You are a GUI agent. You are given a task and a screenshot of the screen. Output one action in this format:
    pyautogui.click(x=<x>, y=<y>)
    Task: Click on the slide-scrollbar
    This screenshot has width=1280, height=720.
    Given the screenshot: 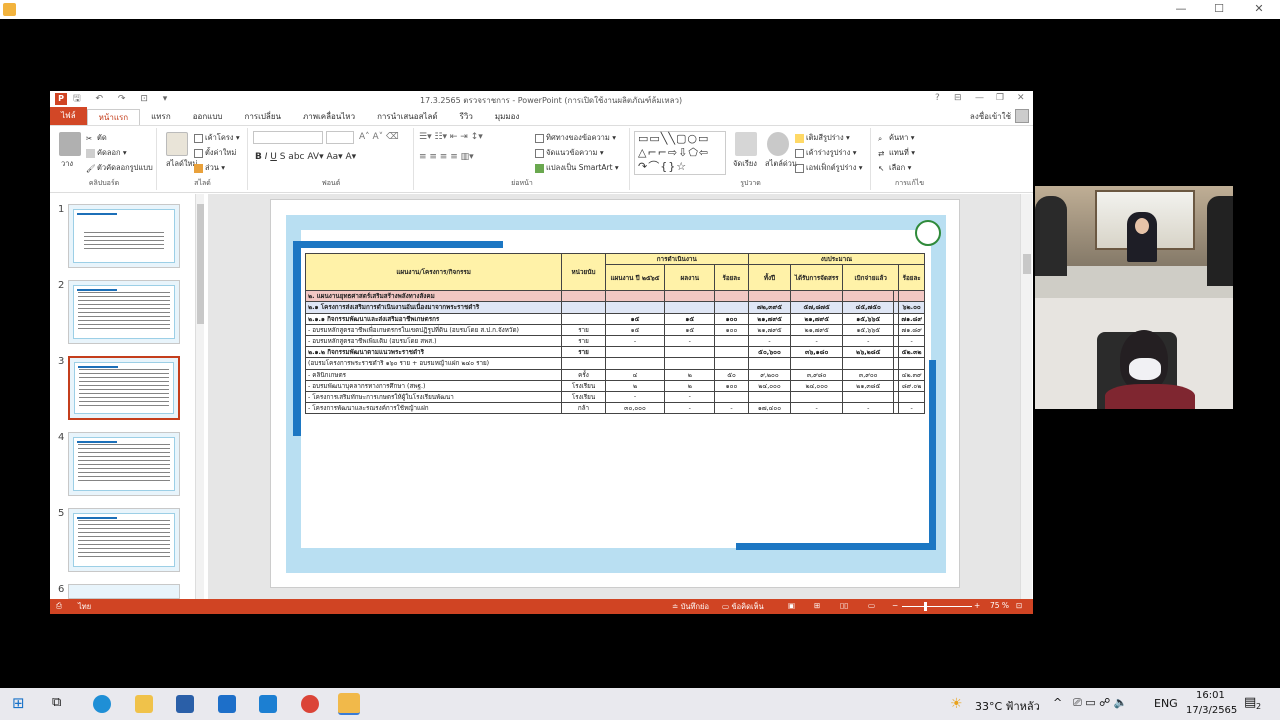 What is the action you would take?
    pyautogui.click(x=1026, y=396)
    